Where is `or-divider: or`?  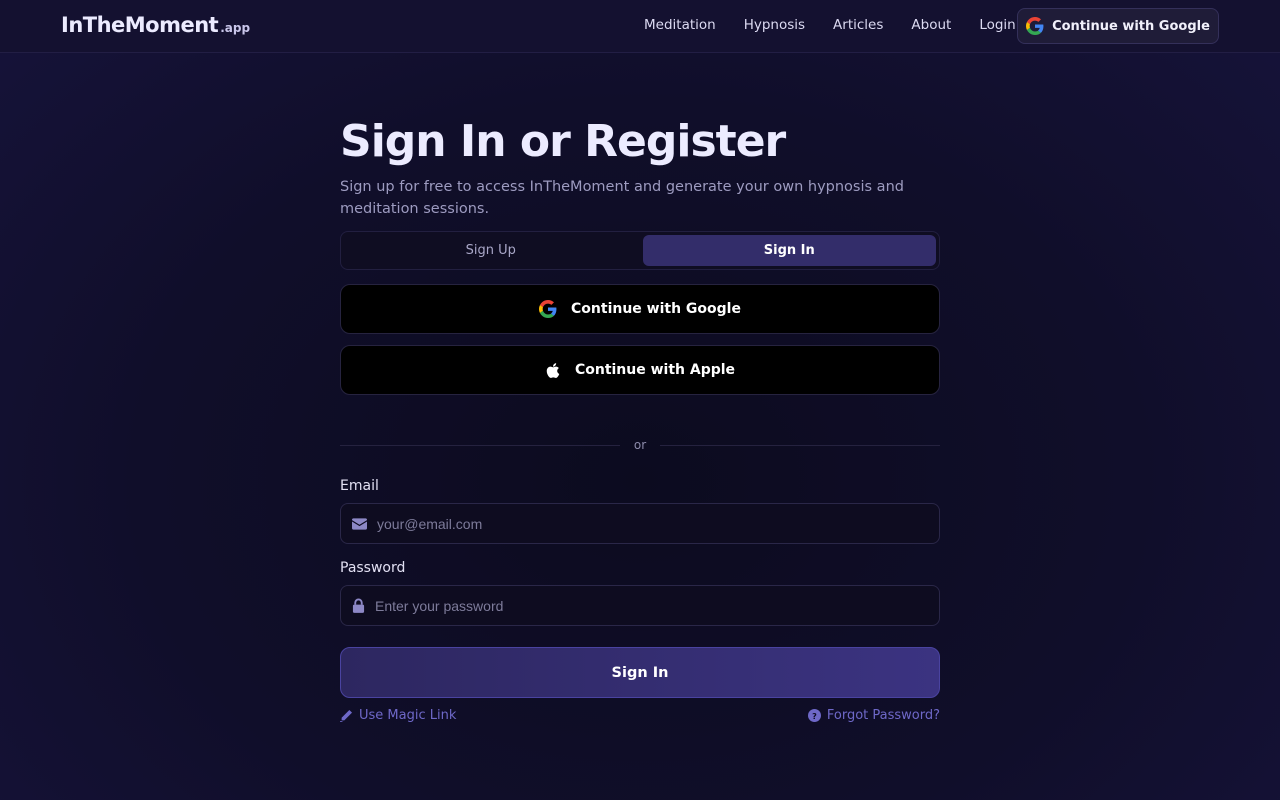 or-divider: or is located at coordinates (640, 445).